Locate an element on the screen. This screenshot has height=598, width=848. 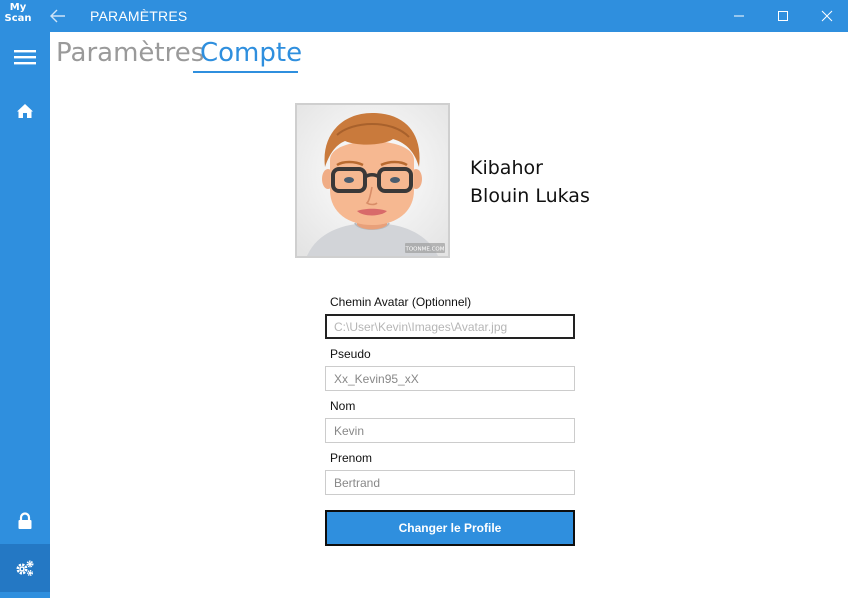
home-icon is located at coordinates (25, 111).